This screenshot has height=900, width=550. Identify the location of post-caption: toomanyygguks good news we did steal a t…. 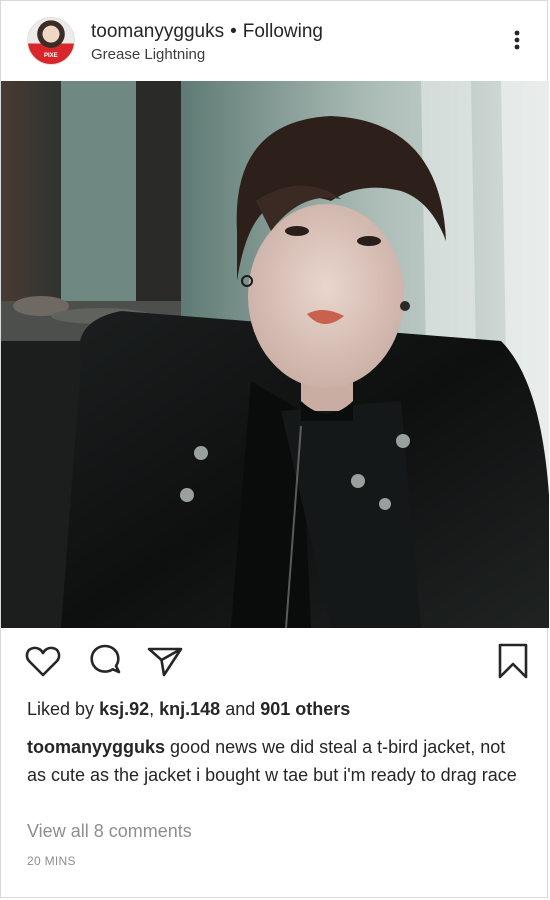
(277, 761).